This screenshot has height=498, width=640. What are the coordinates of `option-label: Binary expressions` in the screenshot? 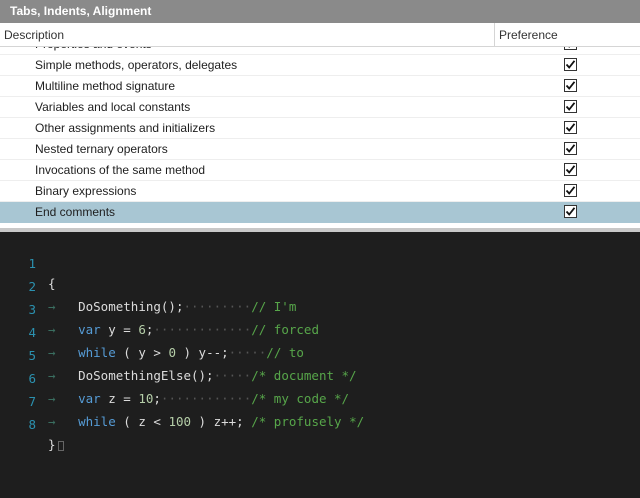 It's located at (86, 191).